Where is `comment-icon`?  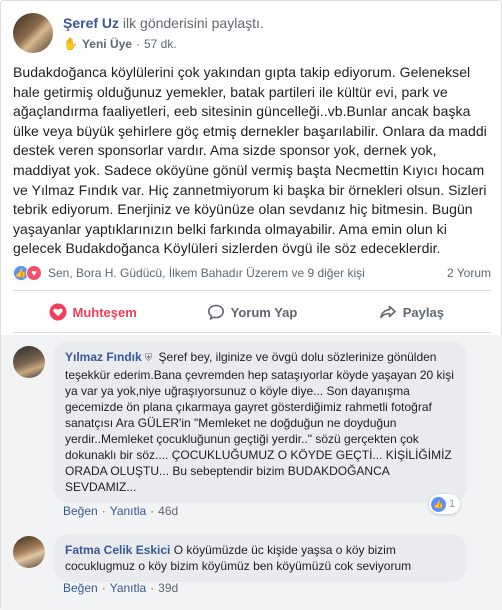 comment-icon is located at coordinates (216, 312).